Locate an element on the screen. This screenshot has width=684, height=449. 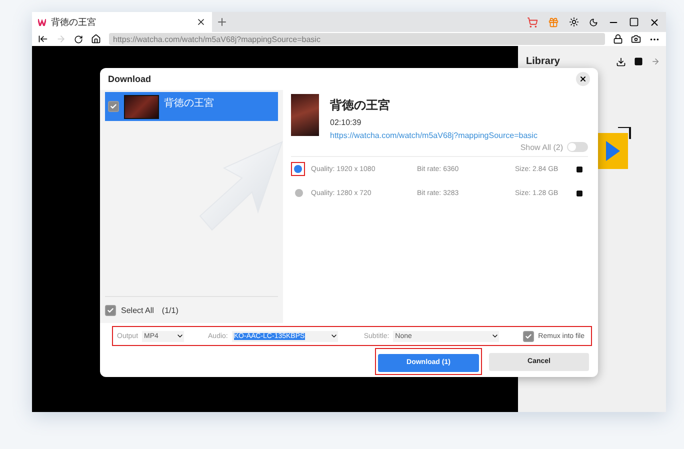
camera-icon is located at coordinates (636, 39).